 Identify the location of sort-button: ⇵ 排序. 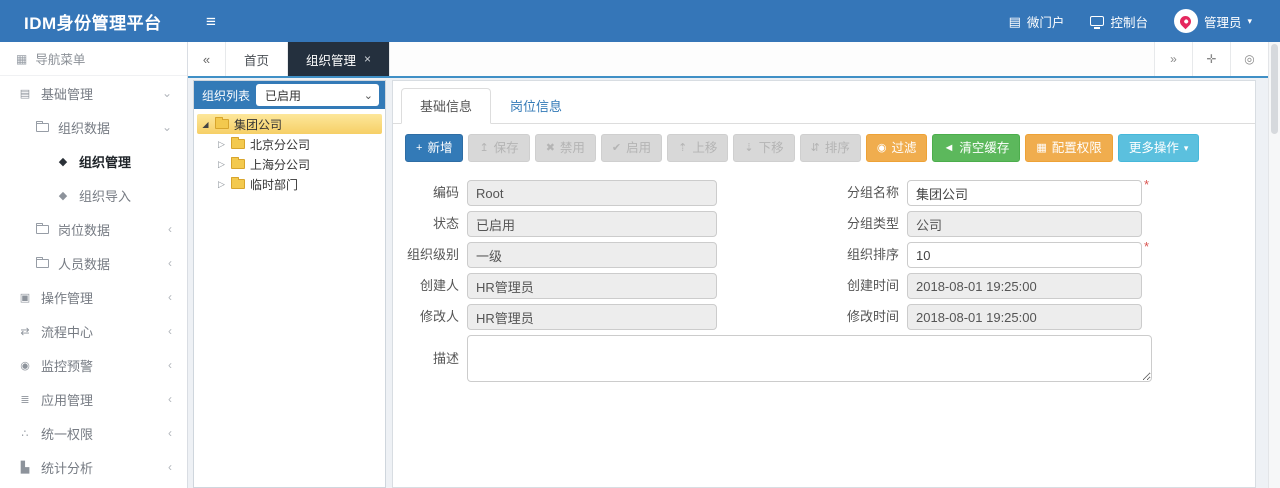
(830, 148).